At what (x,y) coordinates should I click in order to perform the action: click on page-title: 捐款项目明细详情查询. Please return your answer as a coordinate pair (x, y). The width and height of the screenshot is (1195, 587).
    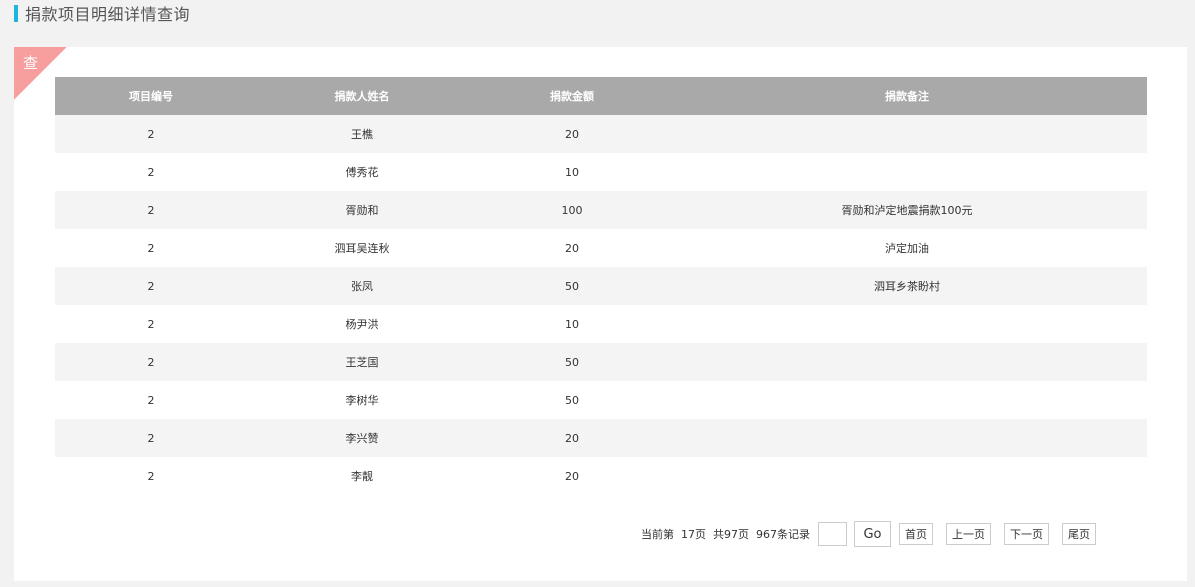
    Looking at the image, I should click on (108, 14).